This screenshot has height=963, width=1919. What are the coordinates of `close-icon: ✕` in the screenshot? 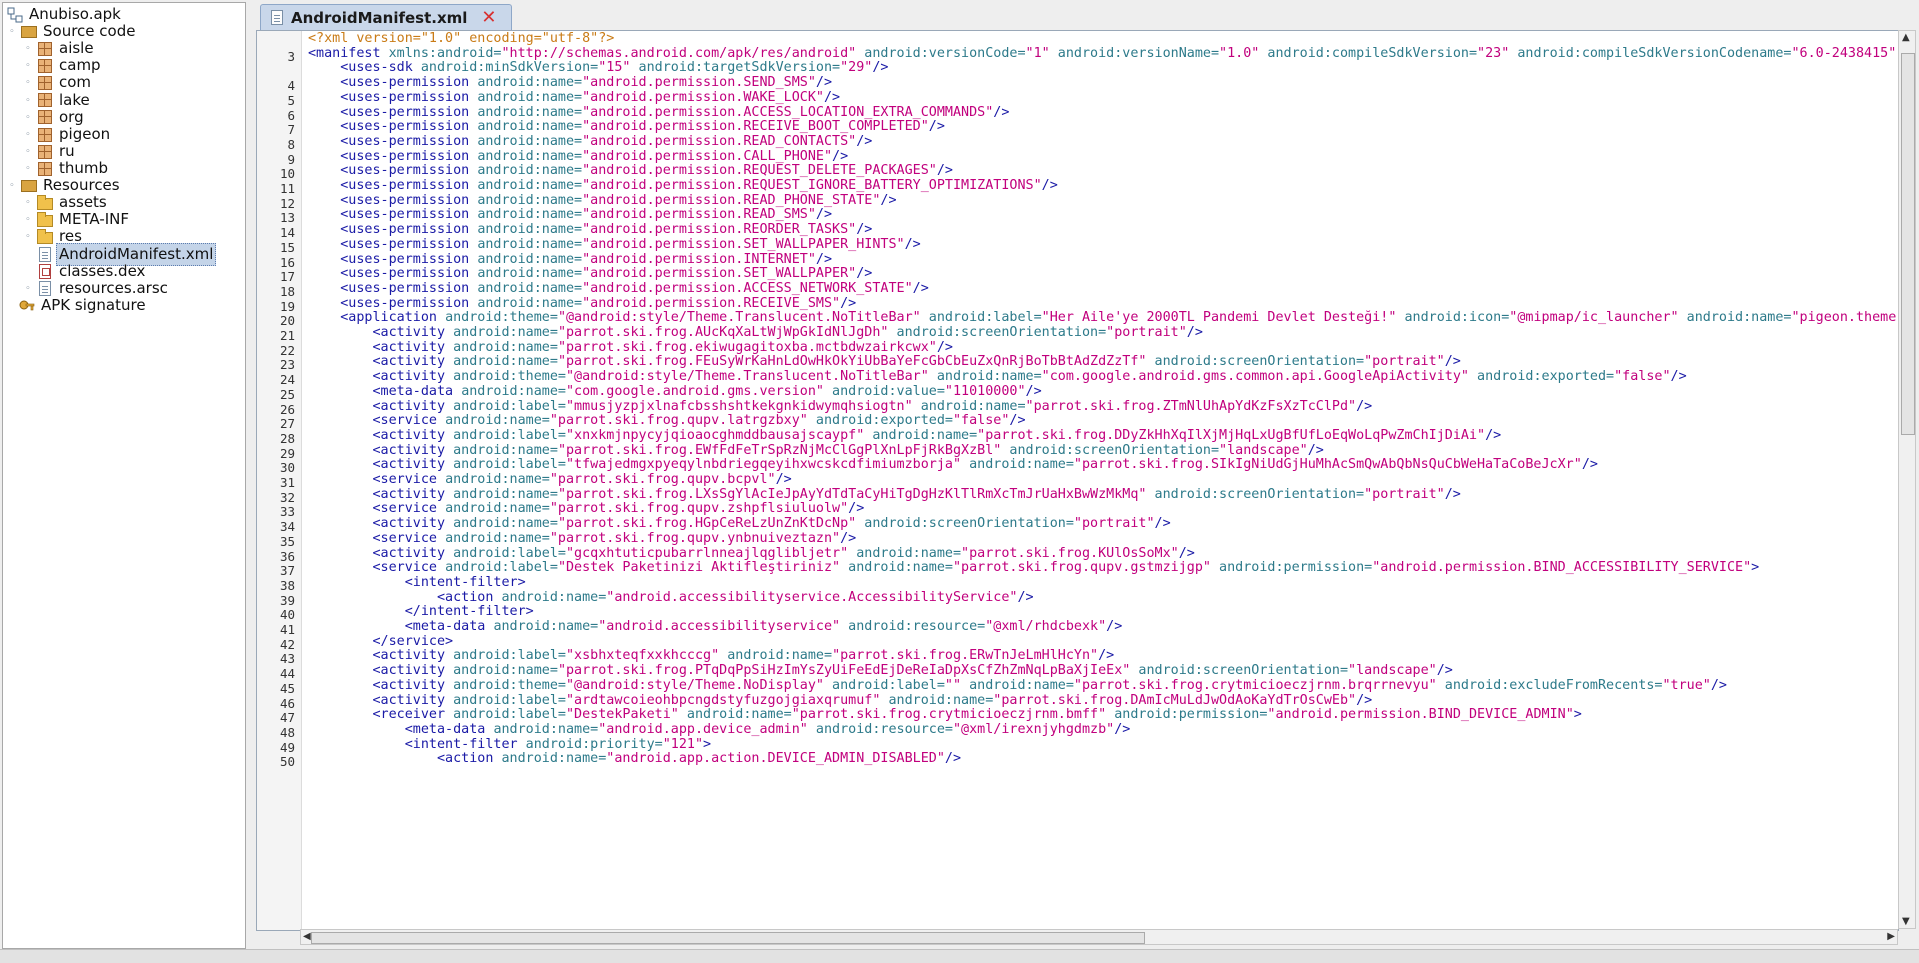 It's located at (488, 17).